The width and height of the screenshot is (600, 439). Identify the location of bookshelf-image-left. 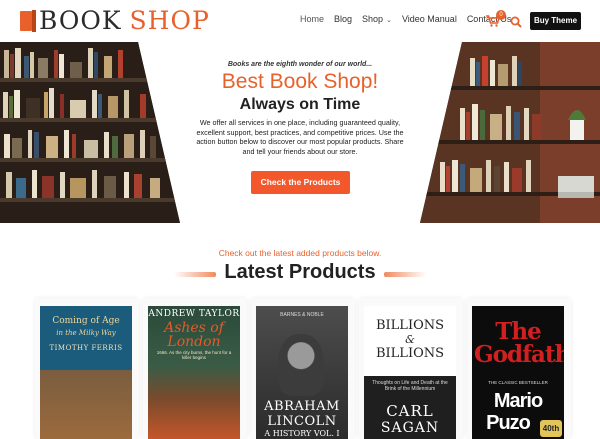
(90, 132).